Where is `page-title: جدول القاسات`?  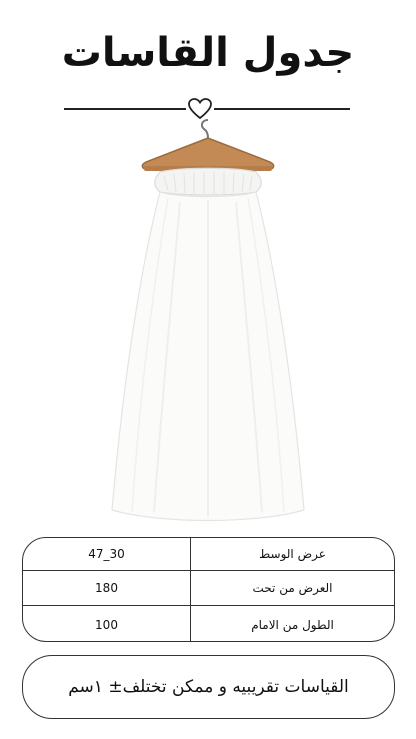
page-title: جدول القاسات is located at coordinates (208, 53).